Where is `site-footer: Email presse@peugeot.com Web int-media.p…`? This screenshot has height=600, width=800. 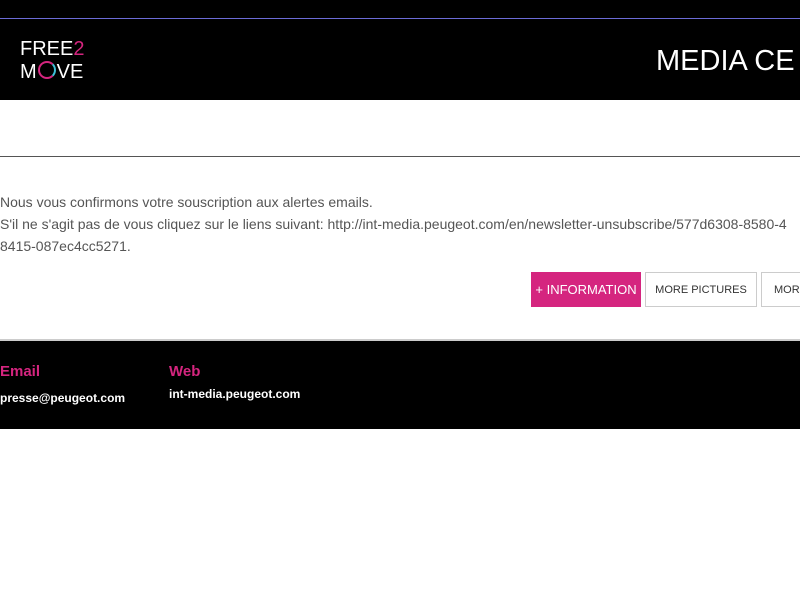
site-footer: Email presse@peugeot.com Web int-media.p… is located at coordinates (400, 385).